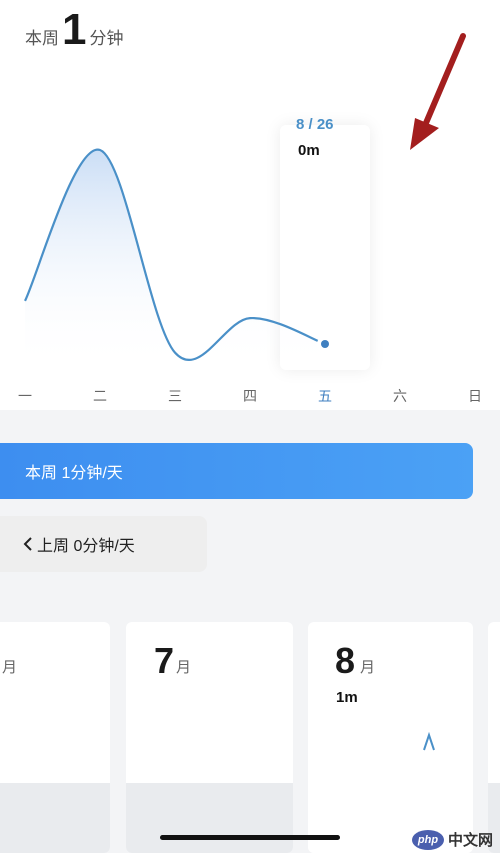  What do you see at coordinates (236, 471) in the screenshot?
I see `this-week-average-bar: 本周 1分钟/天` at bounding box center [236, 471].